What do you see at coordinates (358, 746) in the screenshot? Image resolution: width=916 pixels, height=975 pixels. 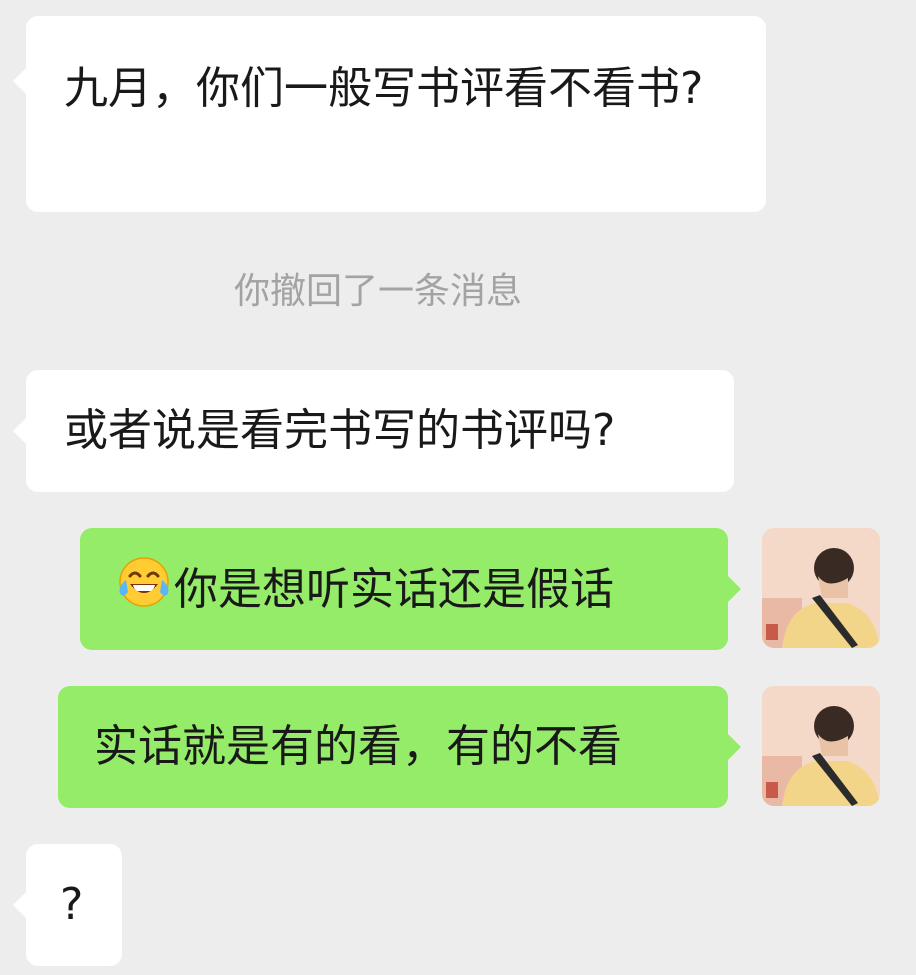 I see `message-text: 实话就是有的看，有的不看` at bounding box center [358, 746].